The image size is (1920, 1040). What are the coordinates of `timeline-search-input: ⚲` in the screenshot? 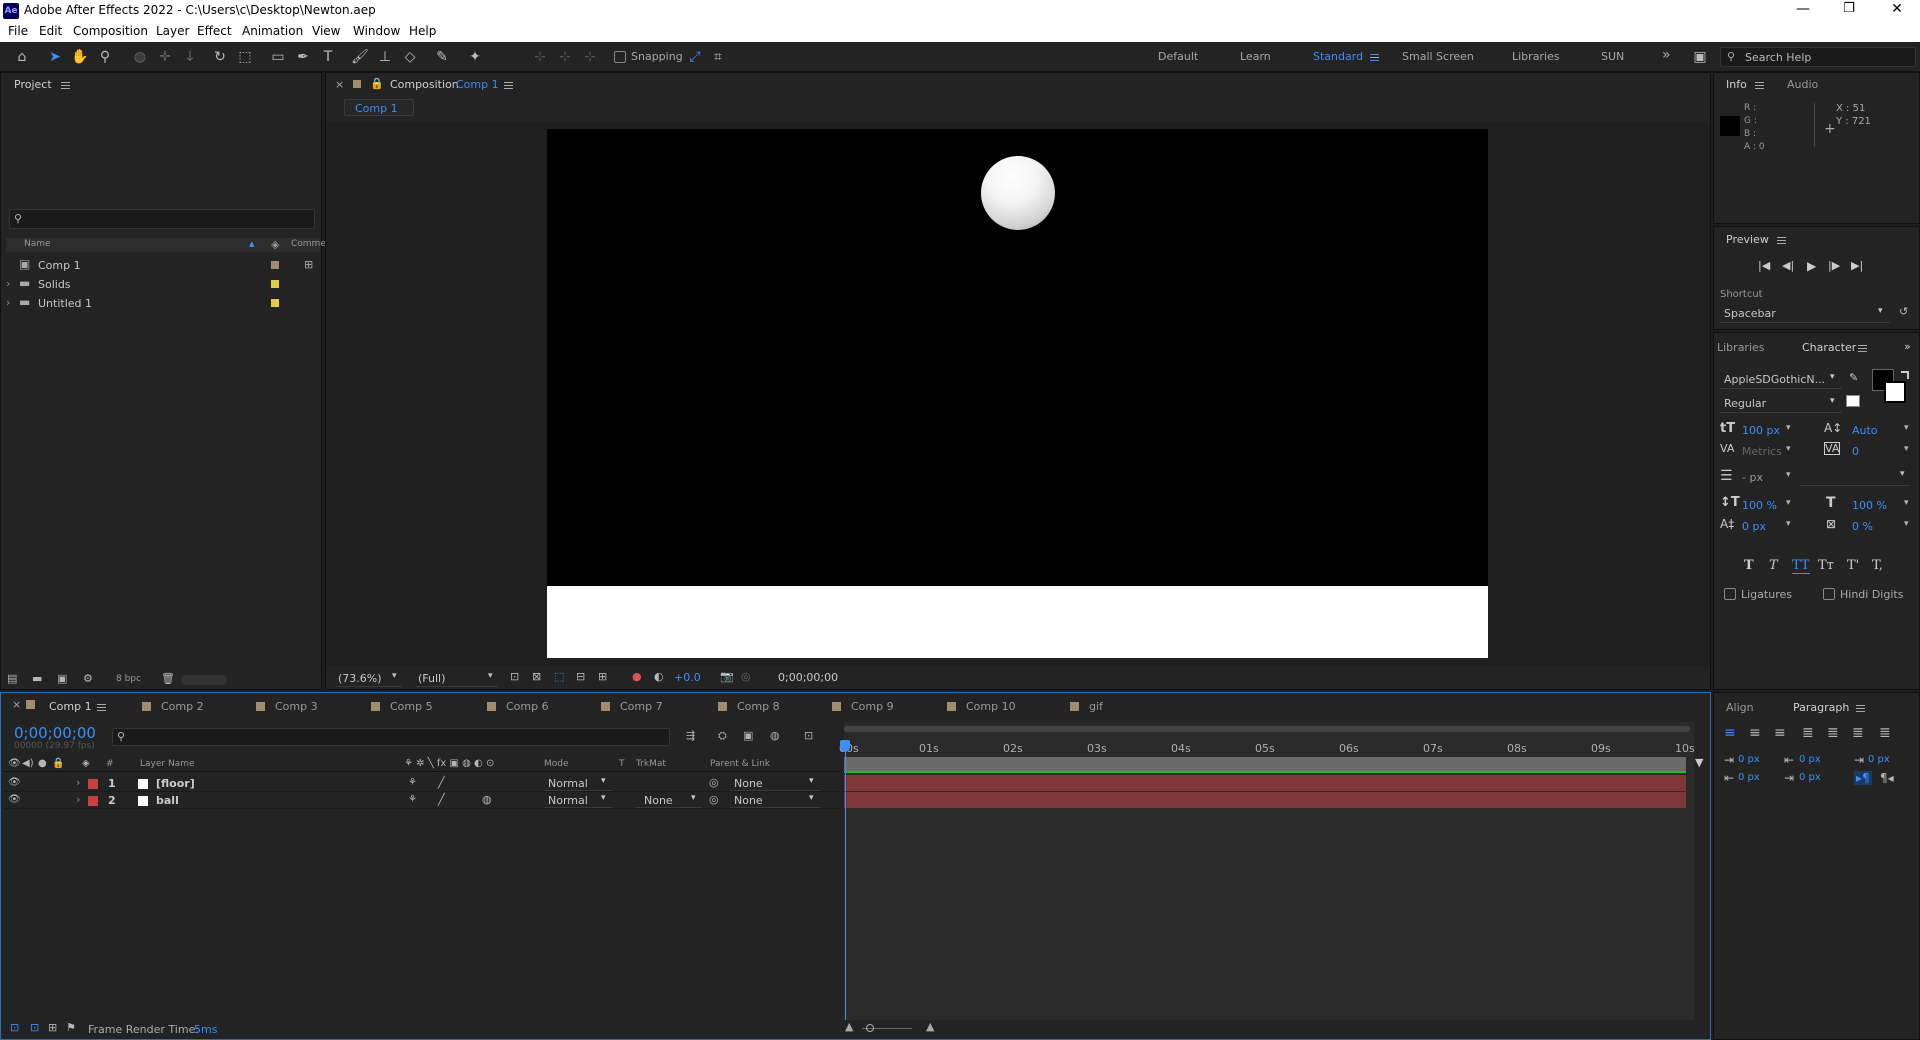 It's located at (391, 737).